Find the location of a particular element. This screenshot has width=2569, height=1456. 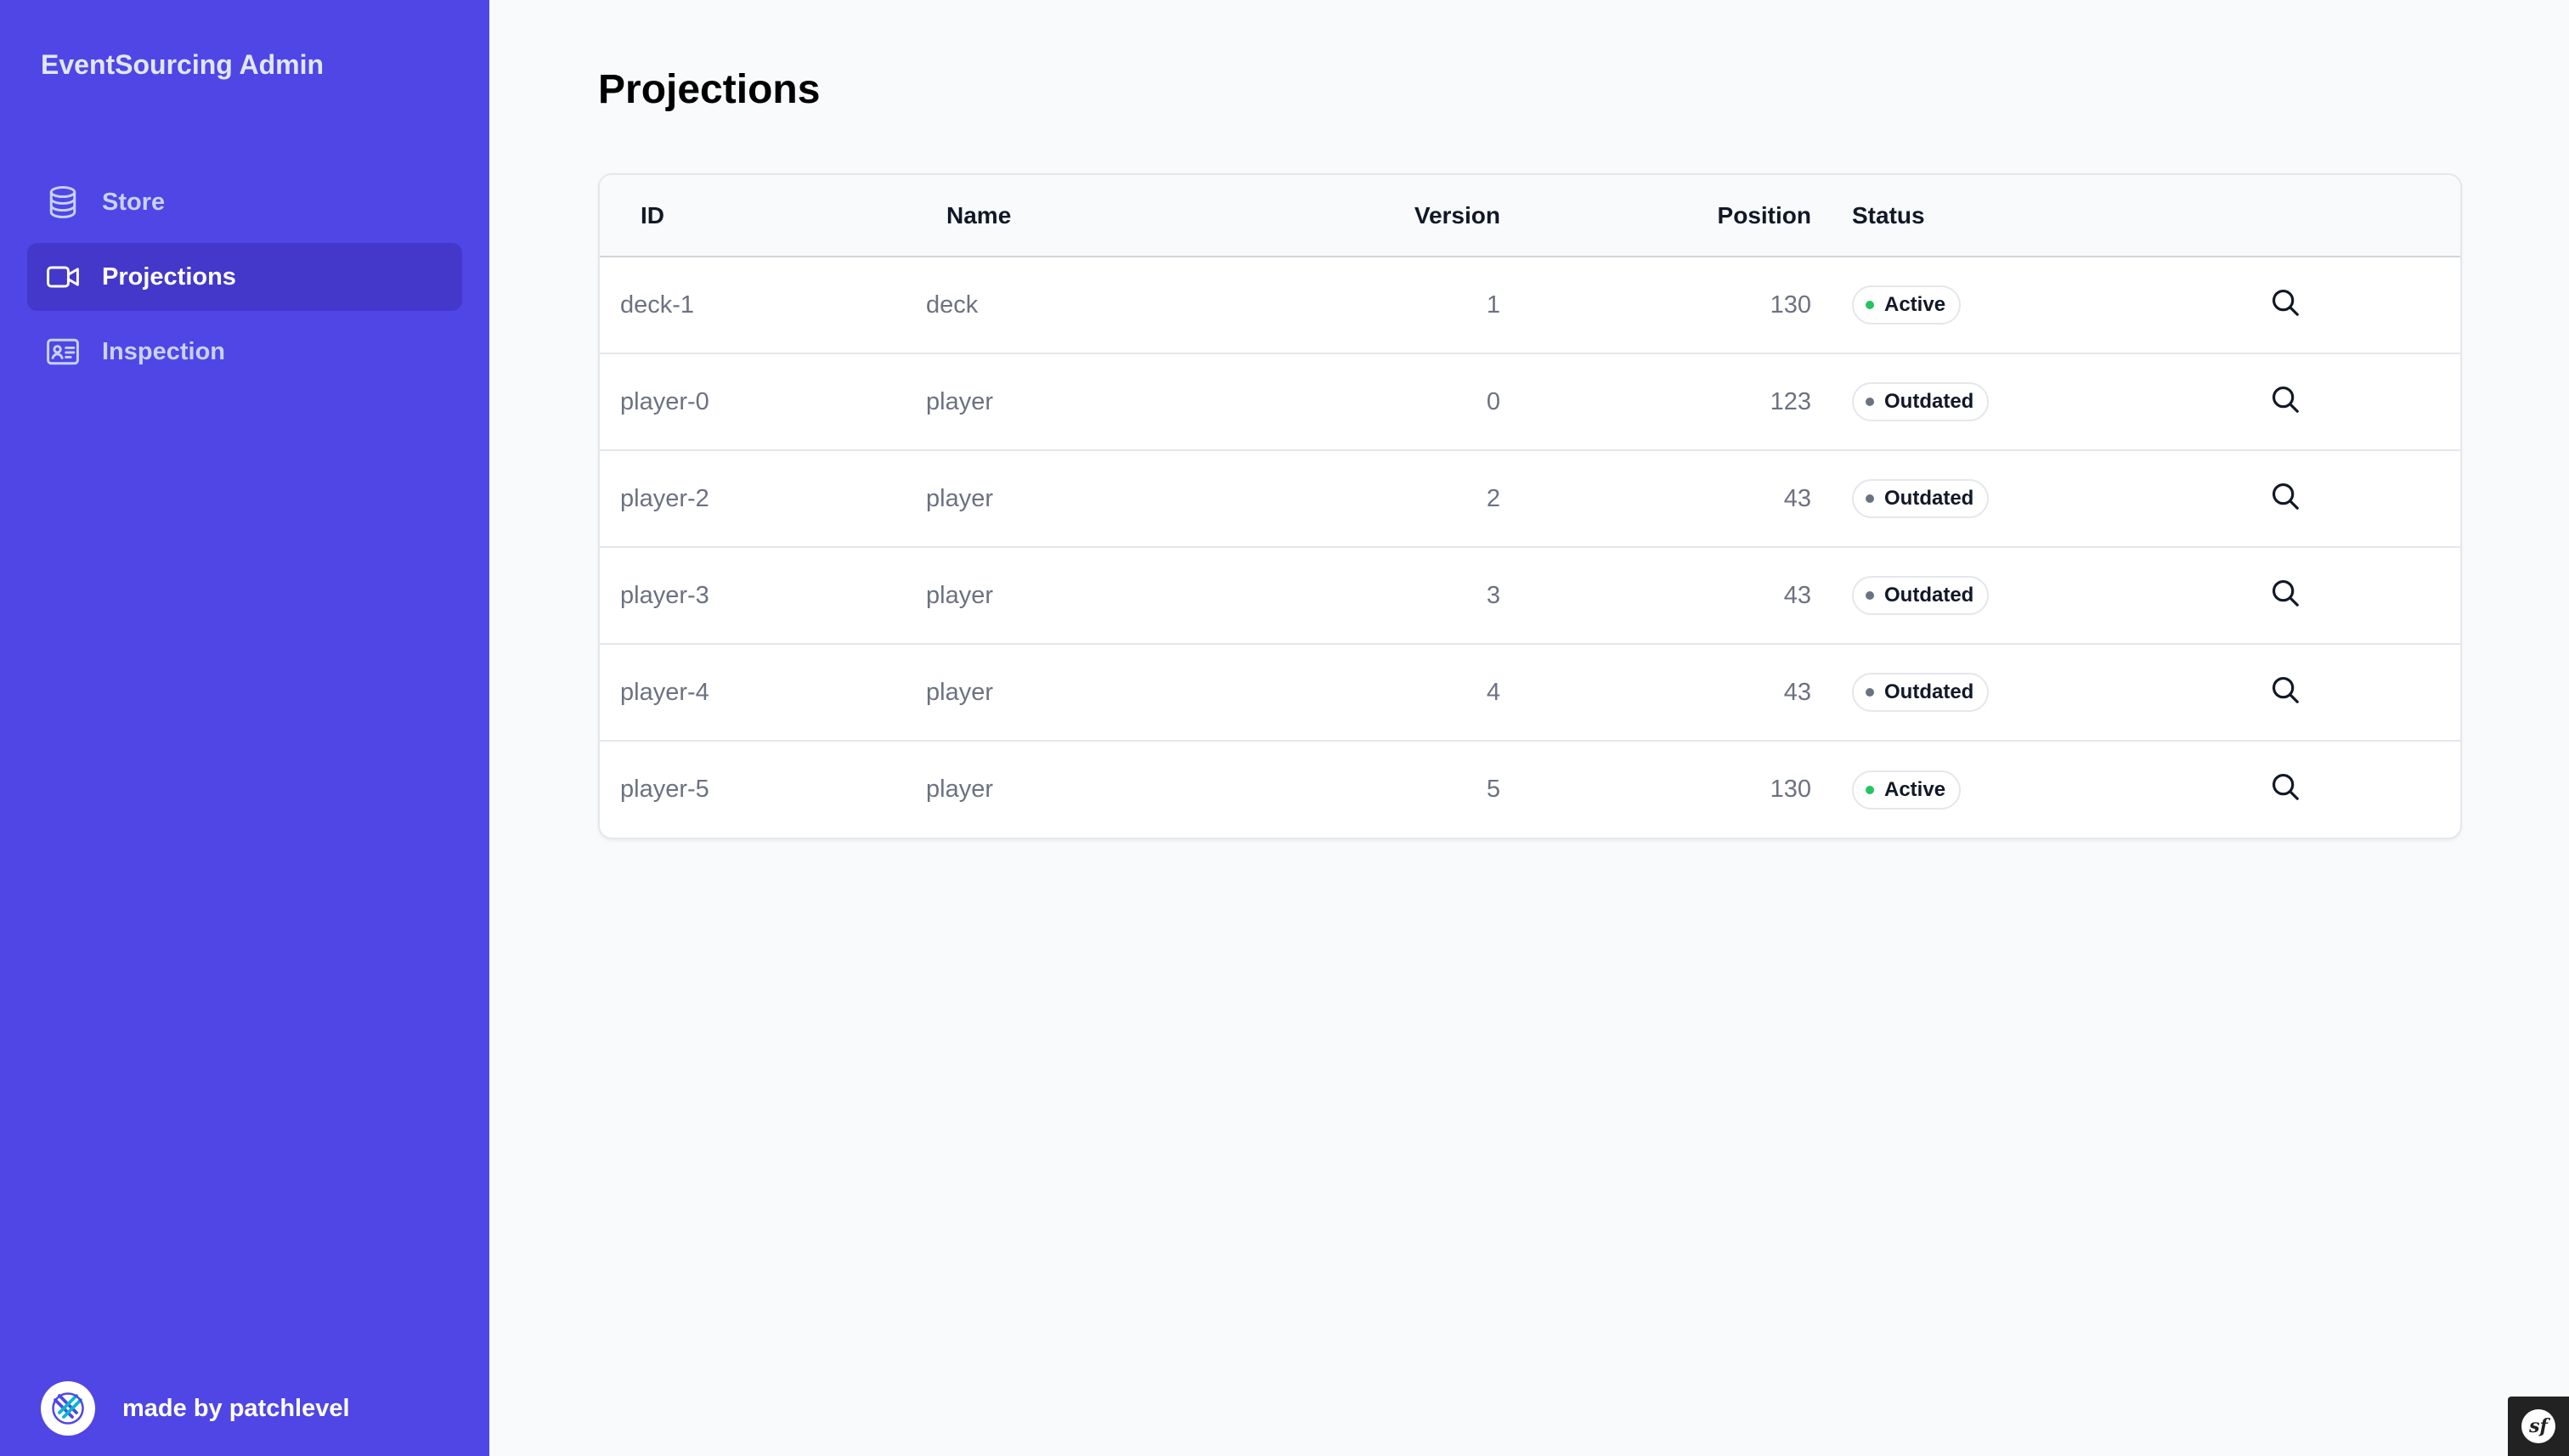

column-header-status: Status is located at coordinates (1889, 215).